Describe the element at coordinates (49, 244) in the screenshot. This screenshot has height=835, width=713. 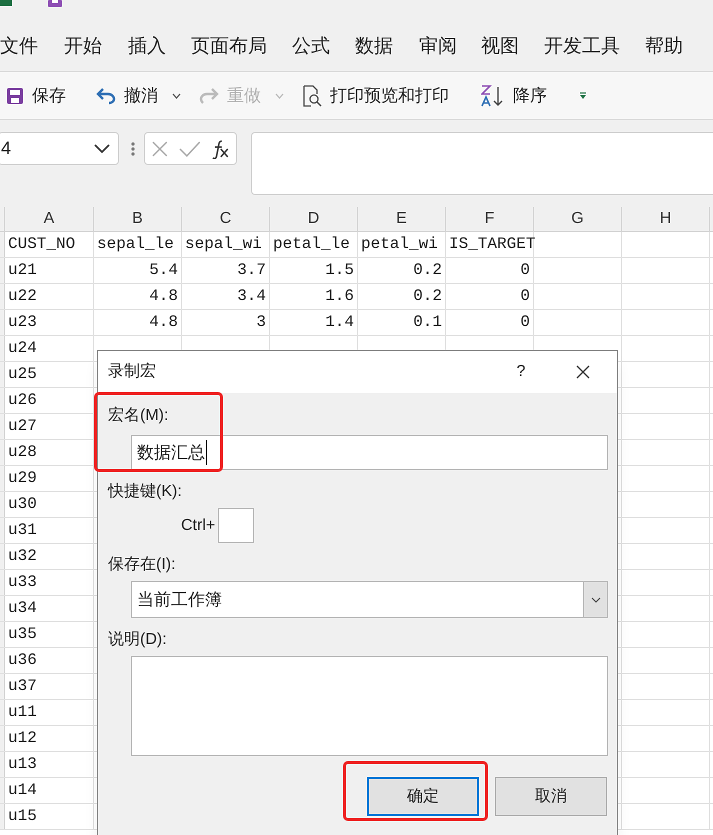
I see `table-cell: CUST_NO` at that location.